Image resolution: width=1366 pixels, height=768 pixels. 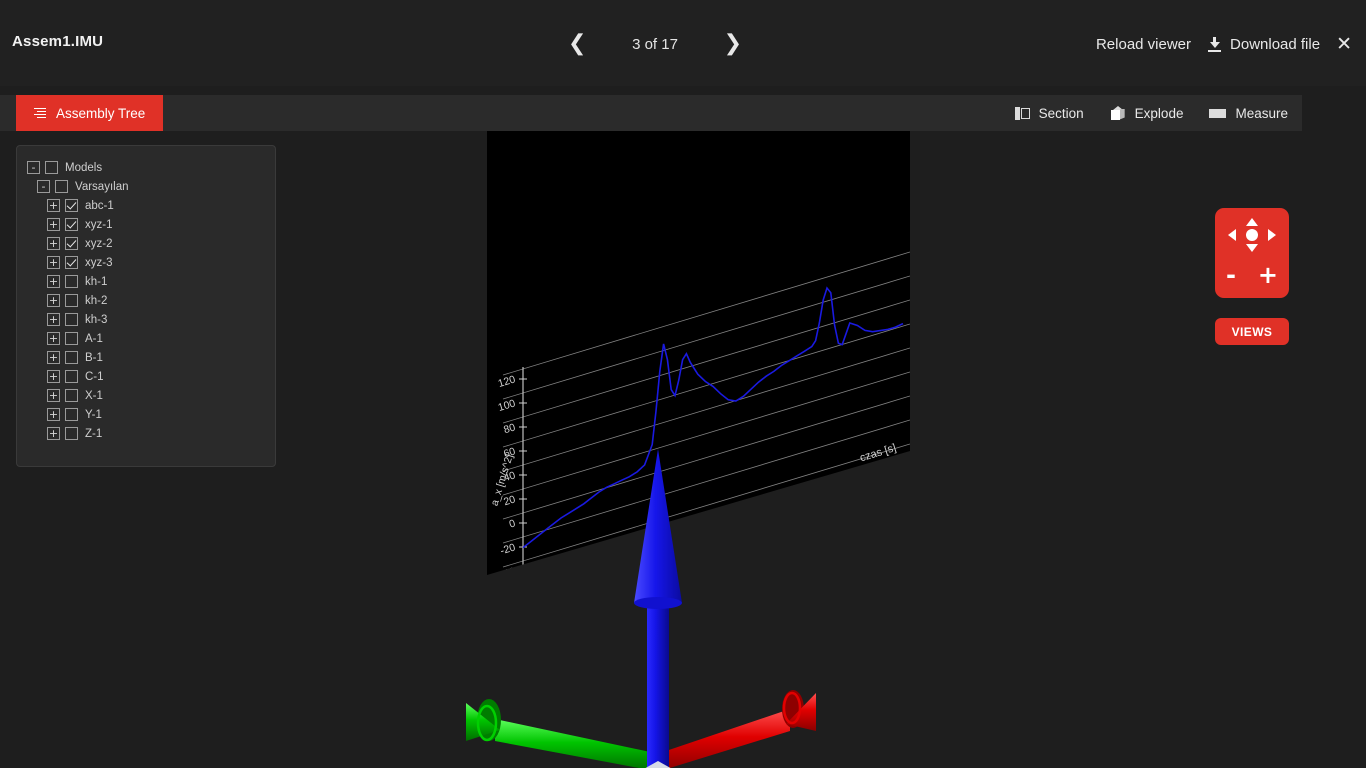 What do you see at coordinates (1022, 113) in the screenshot?
I see `section-plane-icon` at bounding box center [1022, 113].